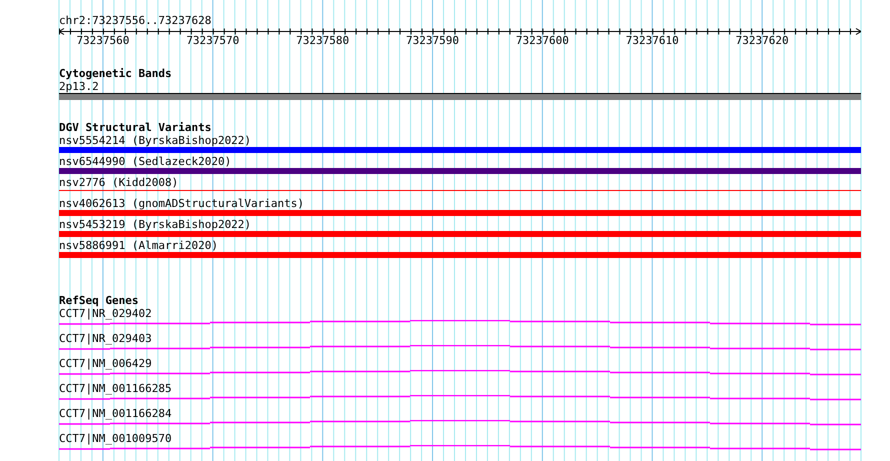 This screenshot has height=461, width=890. Describe the element at coordinates (135, 20) in the screenshot. I see `location-label: chr2:73237556..73237628` at that location.